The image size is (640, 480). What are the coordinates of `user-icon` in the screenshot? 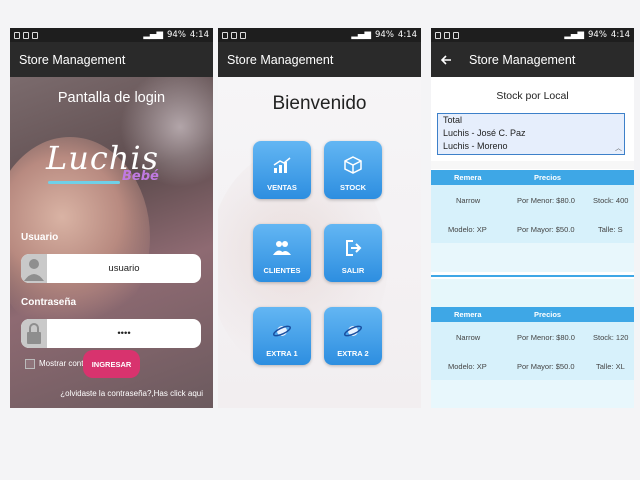 It's located at (34, 268).